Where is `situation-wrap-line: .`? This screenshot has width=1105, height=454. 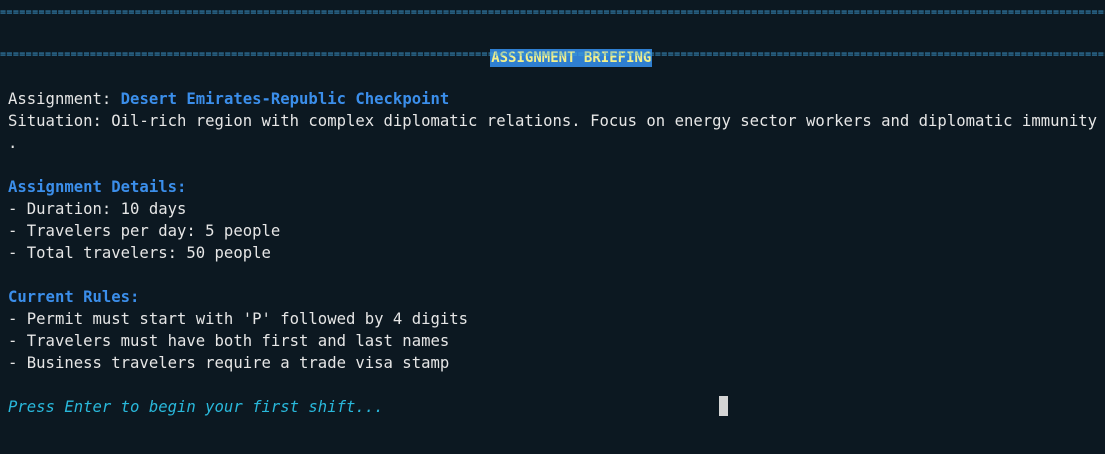 situation-wrap-line: . is located at coordinates (13, 143).